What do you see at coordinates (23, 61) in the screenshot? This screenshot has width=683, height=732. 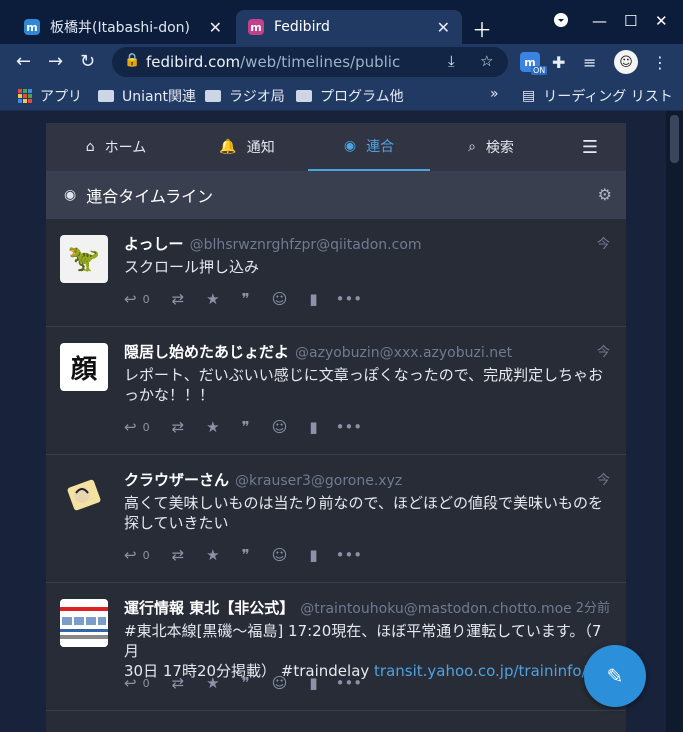 I see `back-arrow-icon: ←` at bounding box center [23, 61].